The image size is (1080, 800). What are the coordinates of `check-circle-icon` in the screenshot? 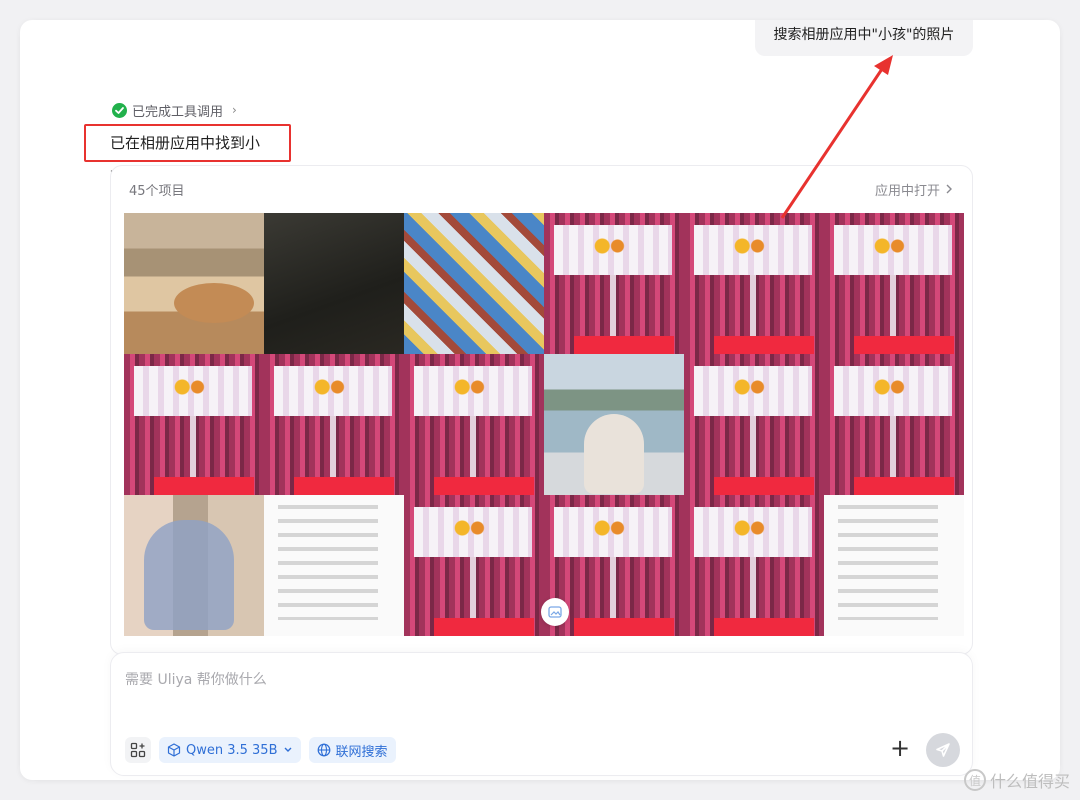 It's located at (119, 110).